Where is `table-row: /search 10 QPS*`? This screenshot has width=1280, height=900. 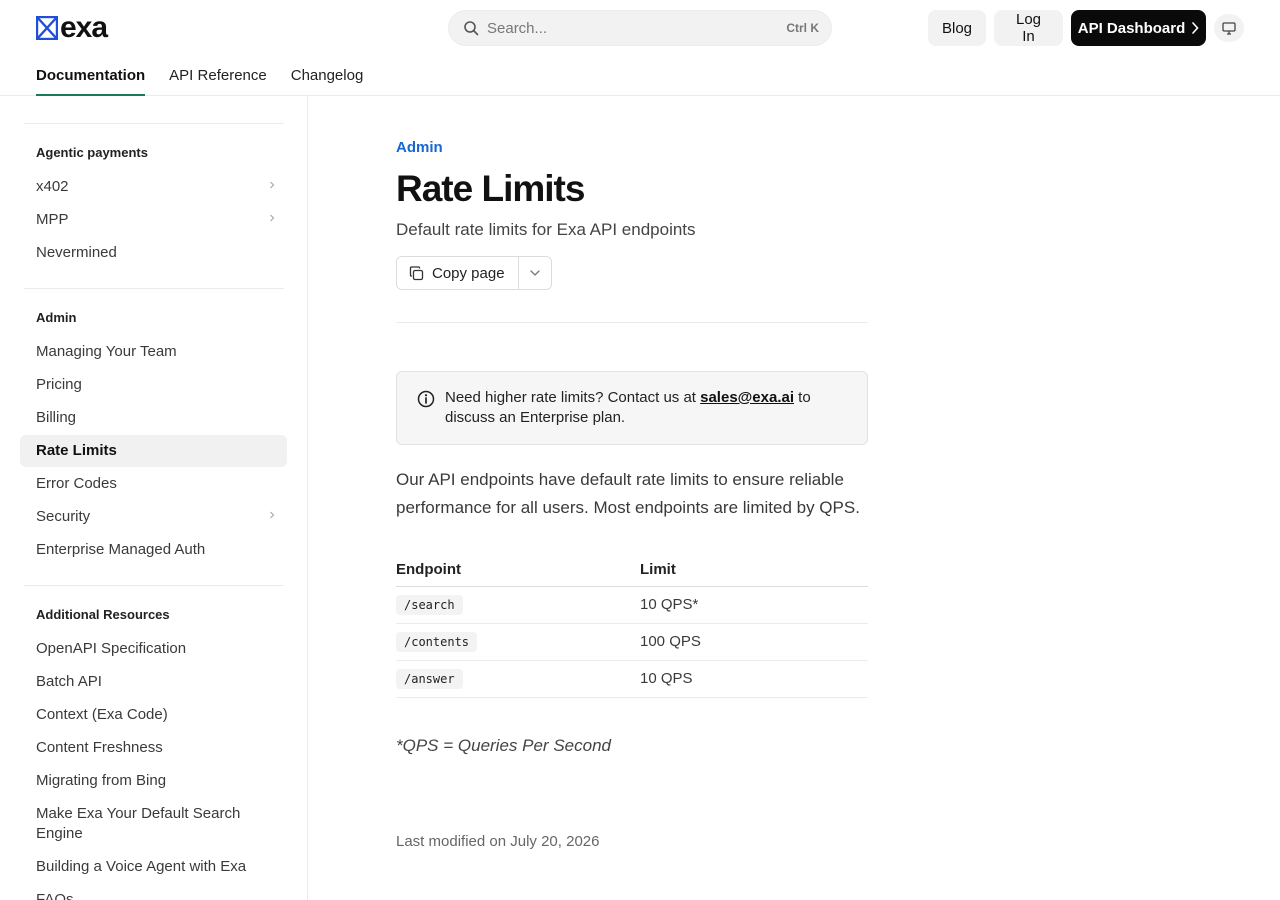 table-row: /search 10 QPS* is located at coordinates (632, 605).